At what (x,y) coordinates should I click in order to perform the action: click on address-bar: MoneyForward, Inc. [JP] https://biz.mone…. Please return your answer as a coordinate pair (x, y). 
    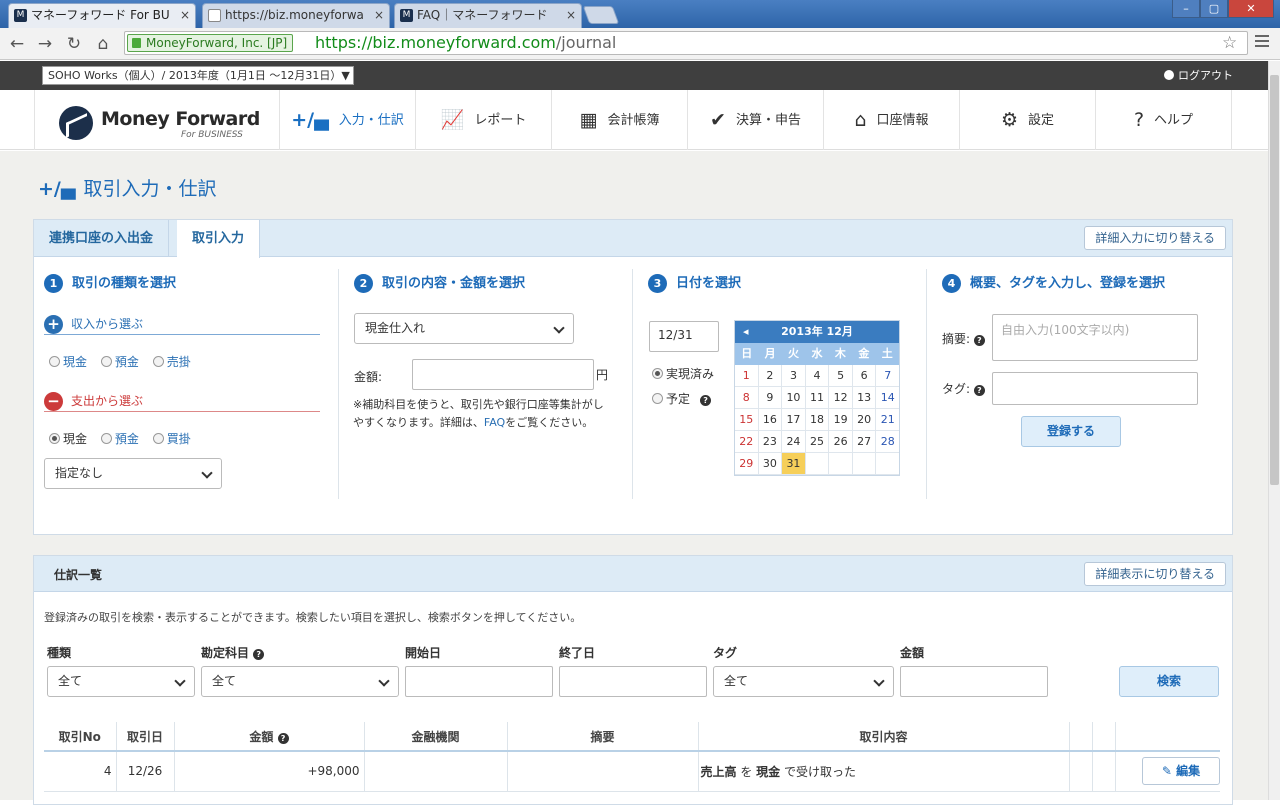
    Looking at the image, I should click on (686, 43).